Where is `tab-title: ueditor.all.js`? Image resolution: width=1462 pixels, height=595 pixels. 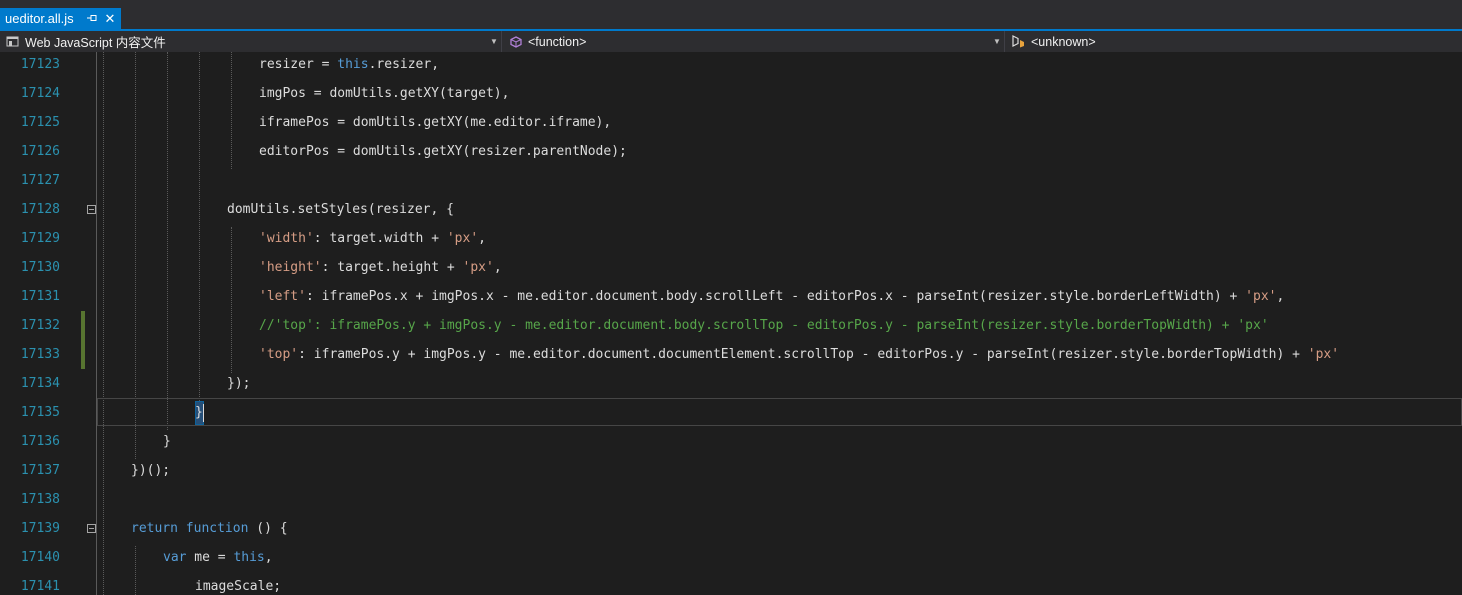 tab-title: ueditor.all.js is located at coordinates (39, 18).